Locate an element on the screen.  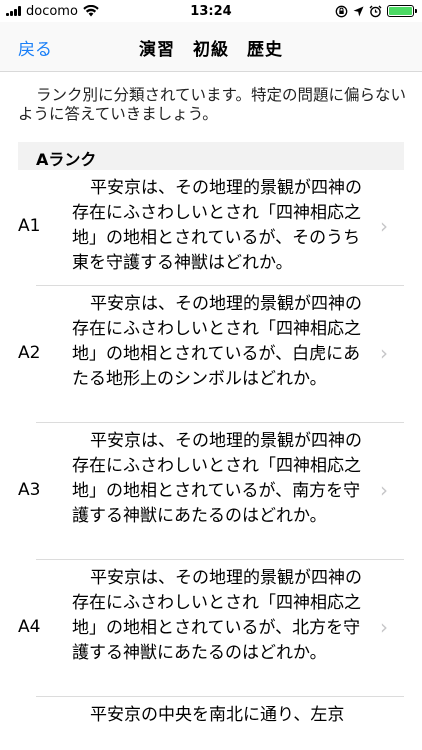
carrier-name: docomo is located at coordinates (52, 11).